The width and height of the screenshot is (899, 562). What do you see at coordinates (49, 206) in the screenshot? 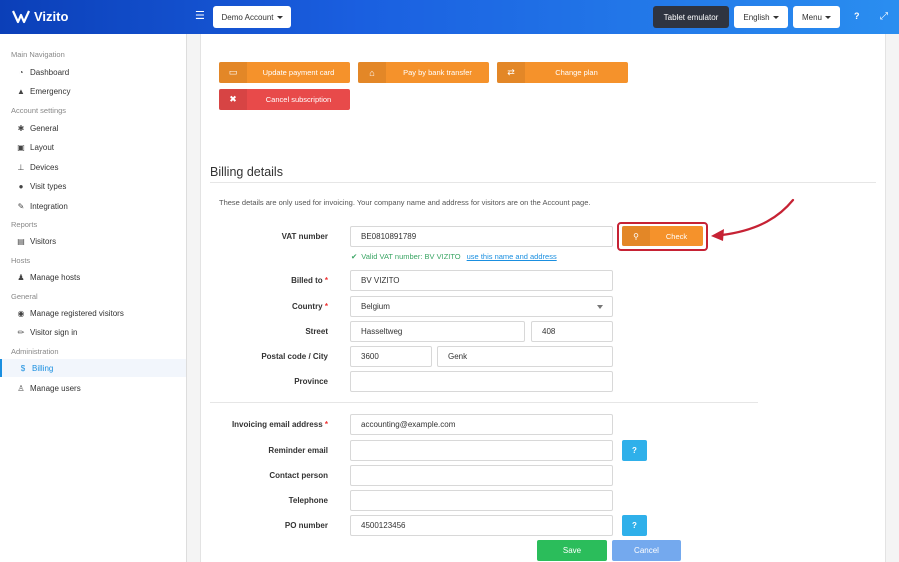
I see `sidebar-item-label: Integration` at bounding box center [49, 206].